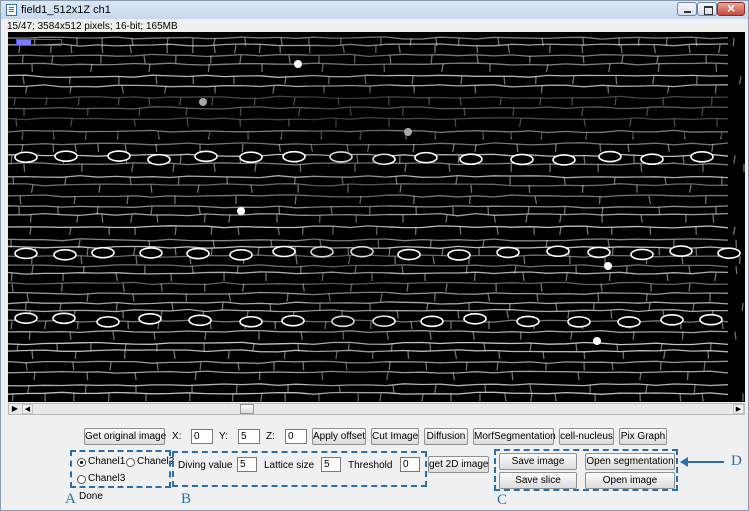 This screenshot has width=749, height=511. I want to click on minimize-button, so click(687, 9).